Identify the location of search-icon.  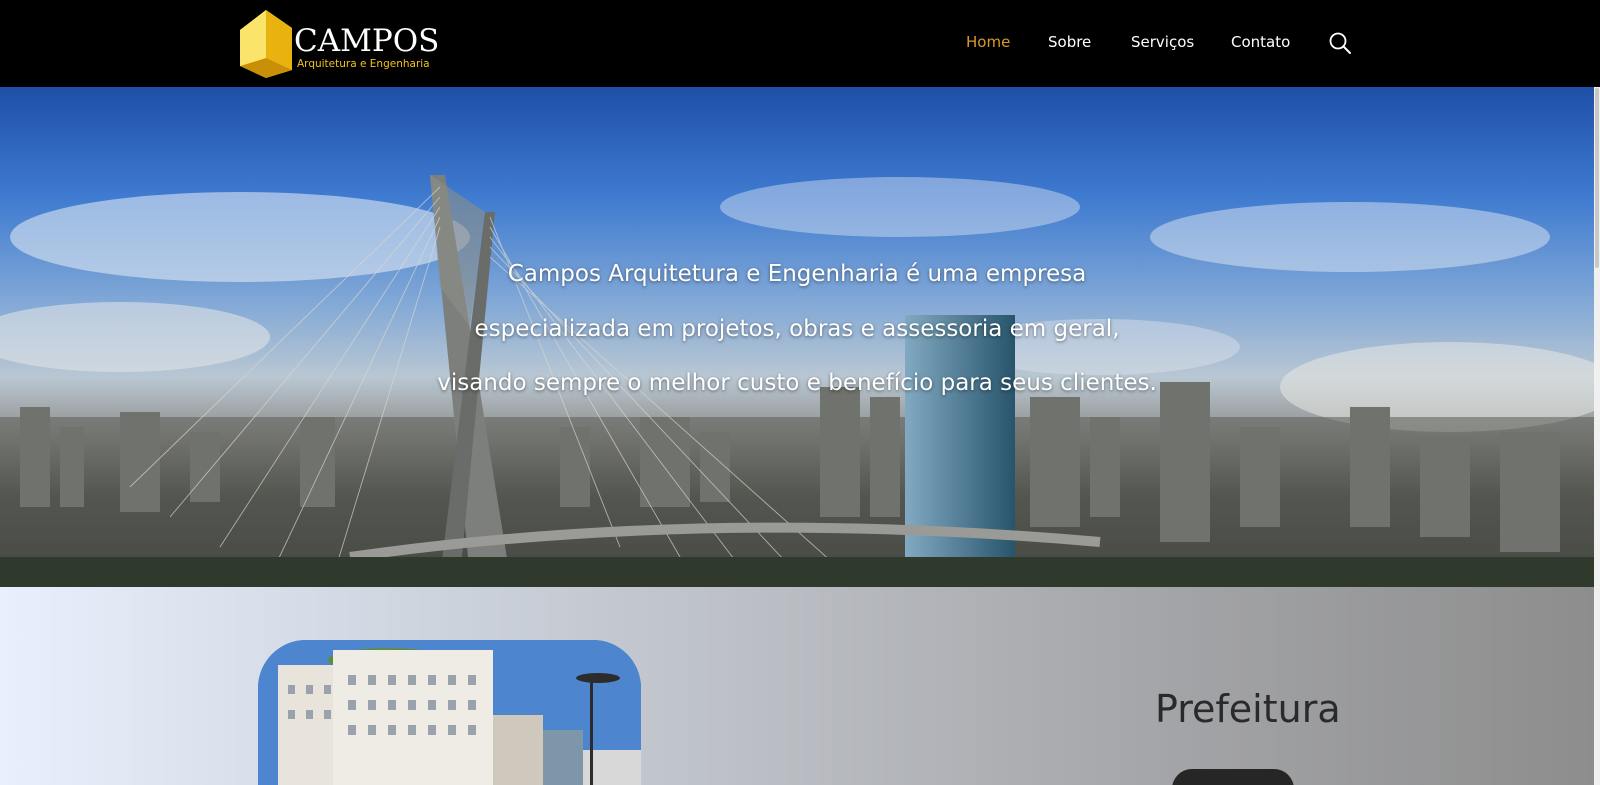
(1340, 43).